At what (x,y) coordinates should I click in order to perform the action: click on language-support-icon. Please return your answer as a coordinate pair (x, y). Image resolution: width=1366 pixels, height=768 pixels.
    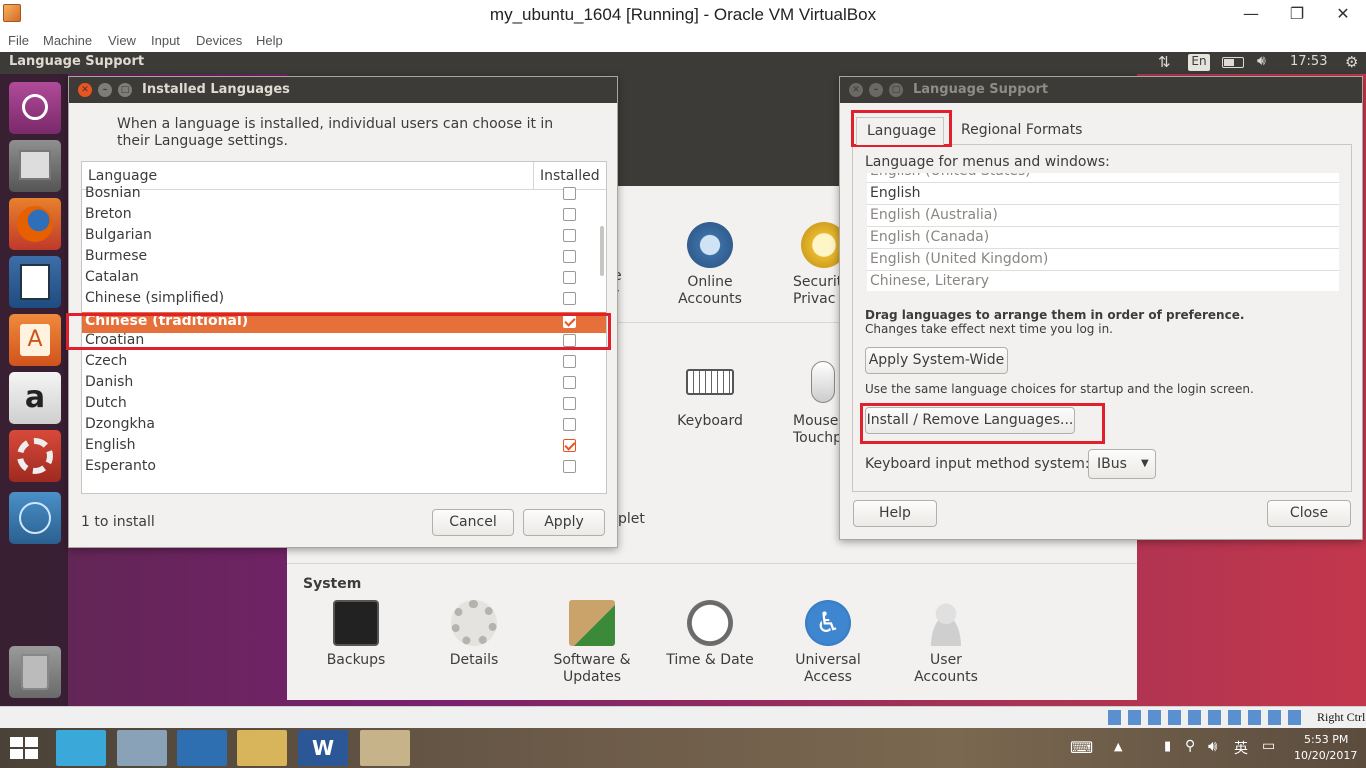
    Looking at the image, I should click on (35, 518).